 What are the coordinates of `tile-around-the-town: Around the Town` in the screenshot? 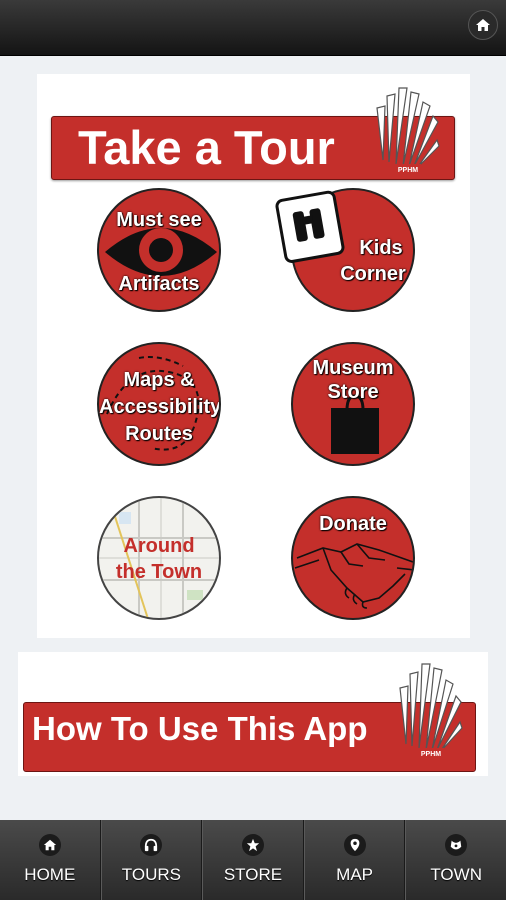 It's located at (159, 558).